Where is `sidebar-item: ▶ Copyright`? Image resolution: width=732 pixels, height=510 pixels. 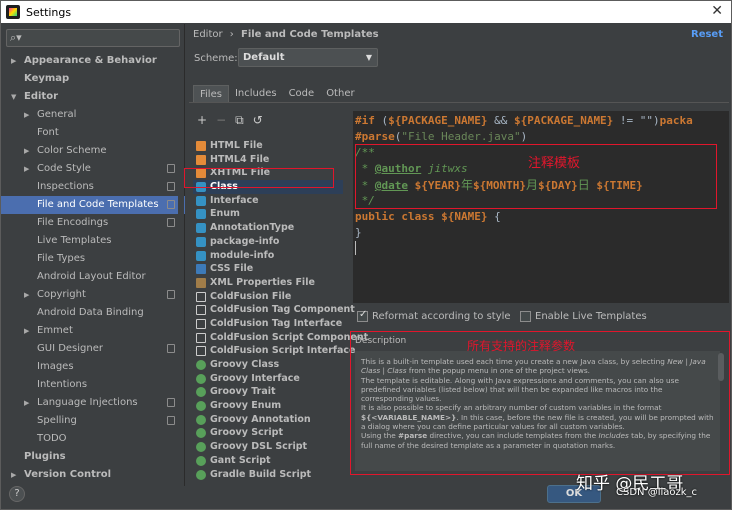
sidebar-item: ▶ Copyright is located at coordinates (93, 295).